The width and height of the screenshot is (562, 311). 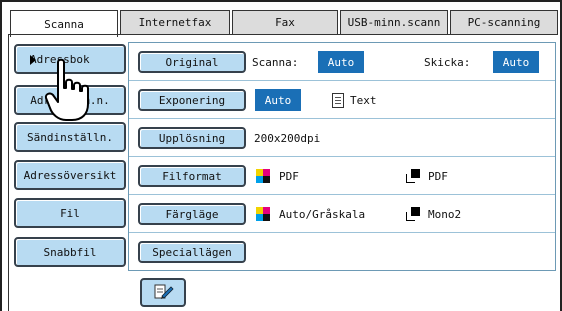 I want to click on hand-pointer-icon, so click(x=66, y=89).